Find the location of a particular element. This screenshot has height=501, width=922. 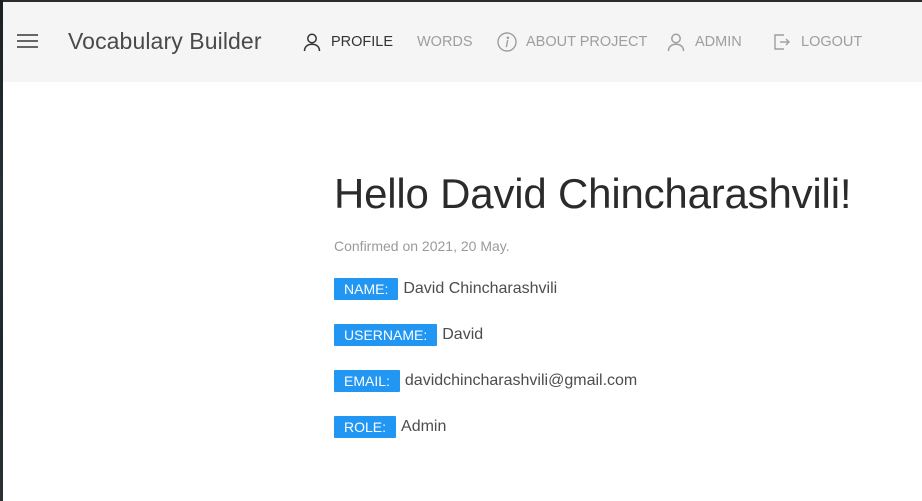

confirmation-text: Confirmed on 2021, 20 May. is located at coordinates (422, 246).